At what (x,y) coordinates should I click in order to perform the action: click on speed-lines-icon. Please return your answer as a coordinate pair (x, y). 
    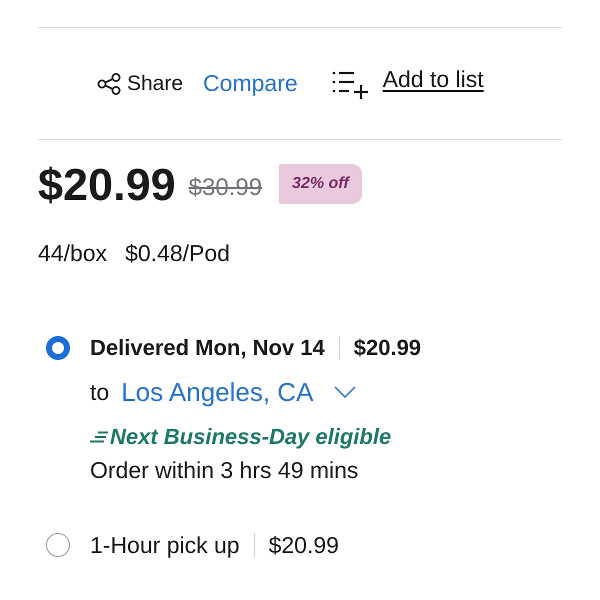
    Looking at the image, I should click on (99, 437).